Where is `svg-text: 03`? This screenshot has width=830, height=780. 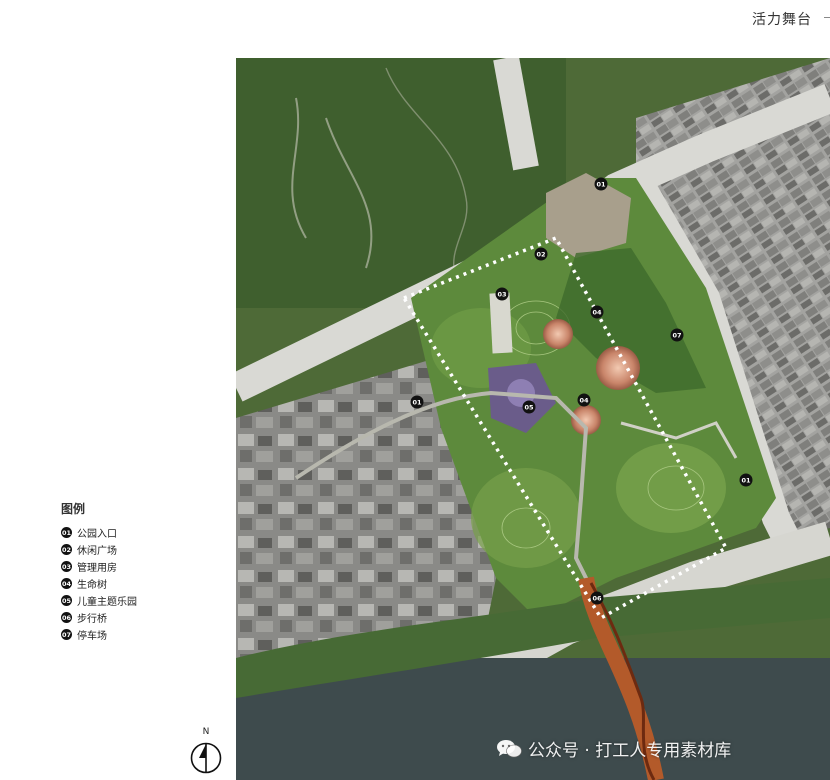 svg-text: 03 is located at coordinates (501, 294).